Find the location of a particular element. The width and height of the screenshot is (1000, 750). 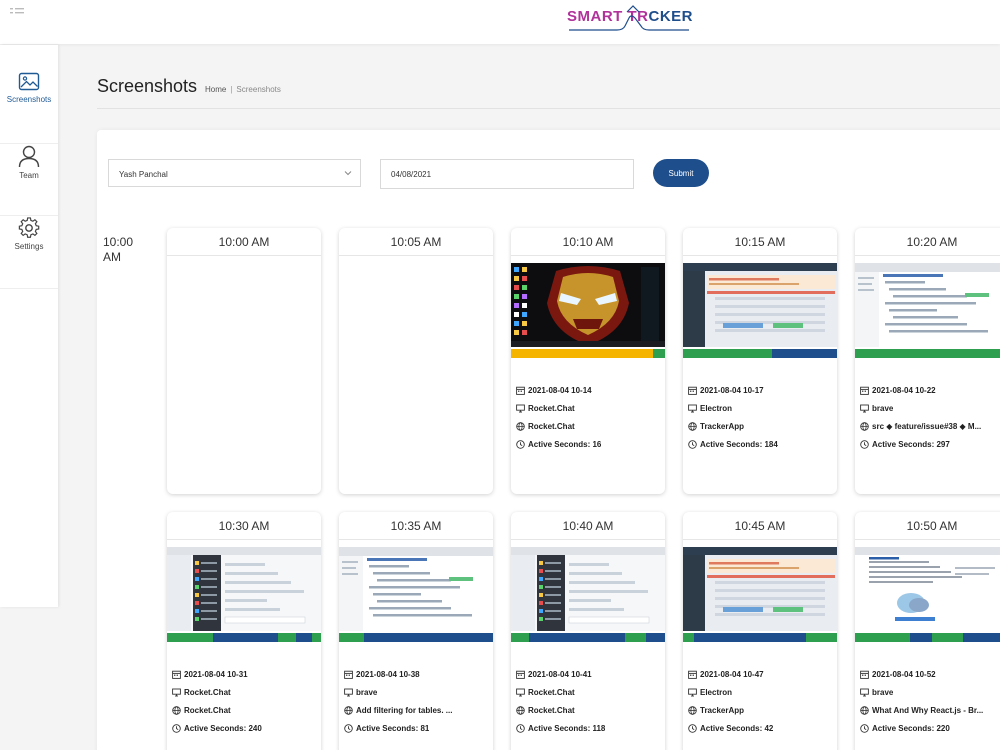

card-time-label: 10:45 AM is located at coordinates (760, 526).